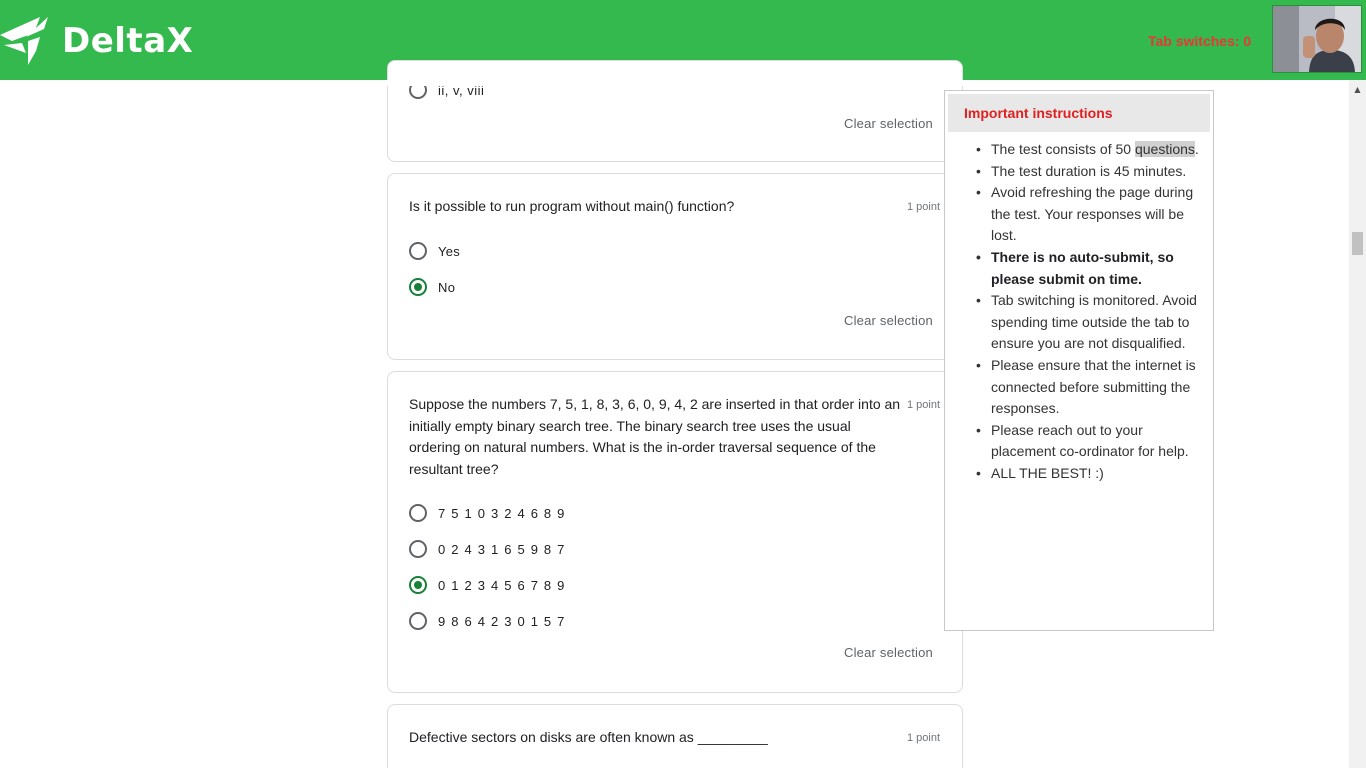 Image resolution: width=1366 pixels, height=768 pixels. What do you see at coordinates (1088, 150) in the screenshot?
I see `instruction-item: The test consists of 50 questions.` at bounding box center [1088, 150].